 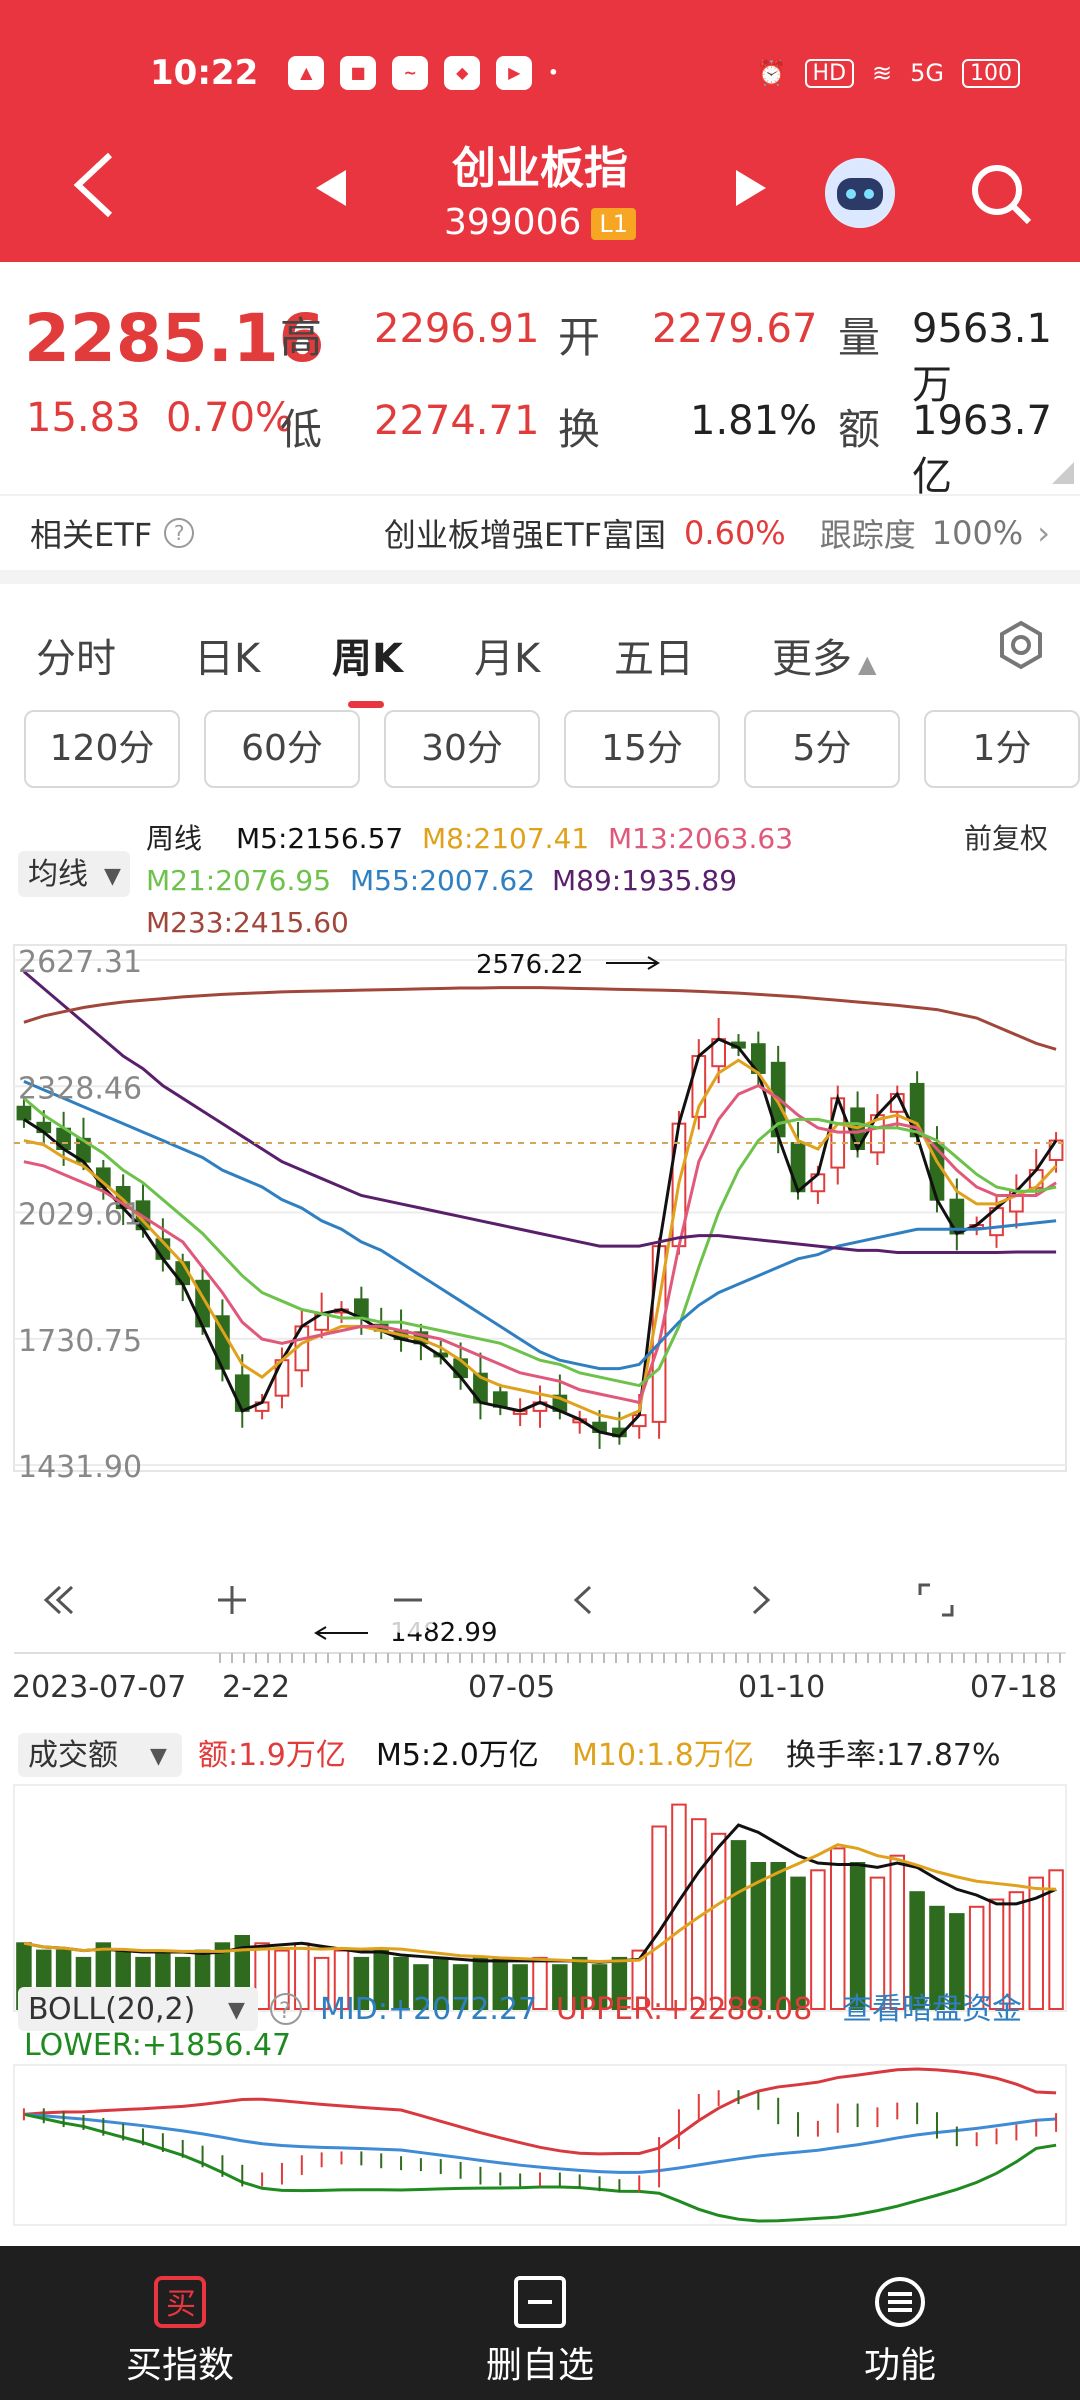 I want to click on hd-icon: HD, so click(x=829, y=73).